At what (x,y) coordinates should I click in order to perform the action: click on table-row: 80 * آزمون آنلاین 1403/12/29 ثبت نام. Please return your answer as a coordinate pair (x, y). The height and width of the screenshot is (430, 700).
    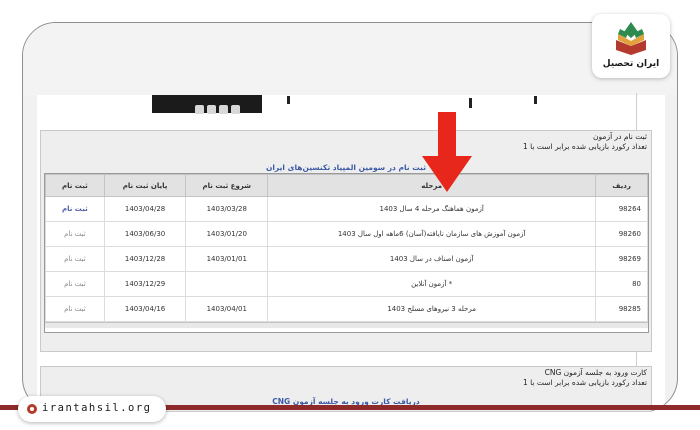
    Looking at the image, I should click on (346, 284).